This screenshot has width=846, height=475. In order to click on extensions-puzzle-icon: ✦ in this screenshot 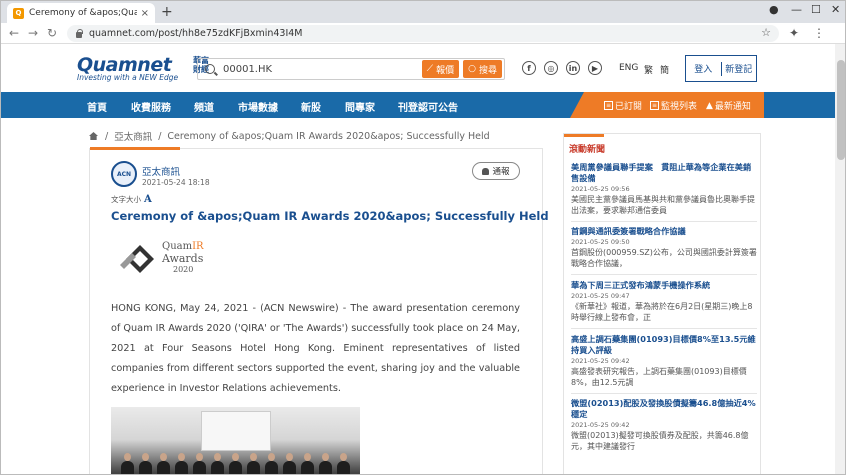, I will do `click(794, 33)`.